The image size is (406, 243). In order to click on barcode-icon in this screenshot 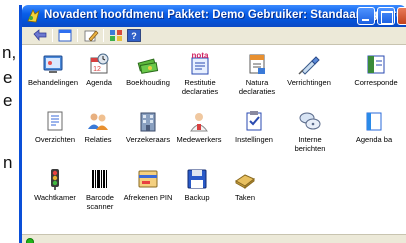, I will do `click(99, 179)`.